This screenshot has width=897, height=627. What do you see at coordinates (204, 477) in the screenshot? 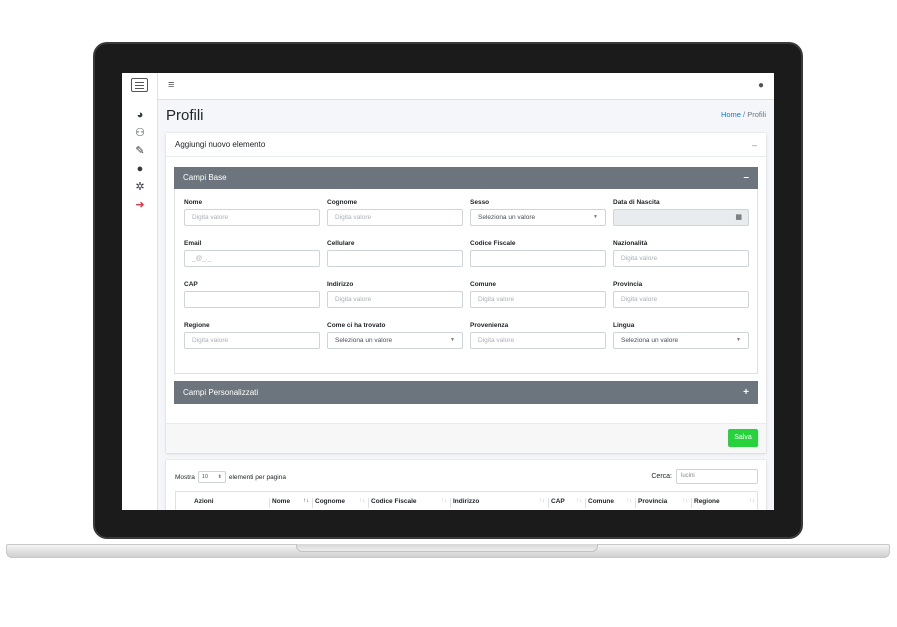
I see `page-length-value: 10` at bounding box center [204, 477].